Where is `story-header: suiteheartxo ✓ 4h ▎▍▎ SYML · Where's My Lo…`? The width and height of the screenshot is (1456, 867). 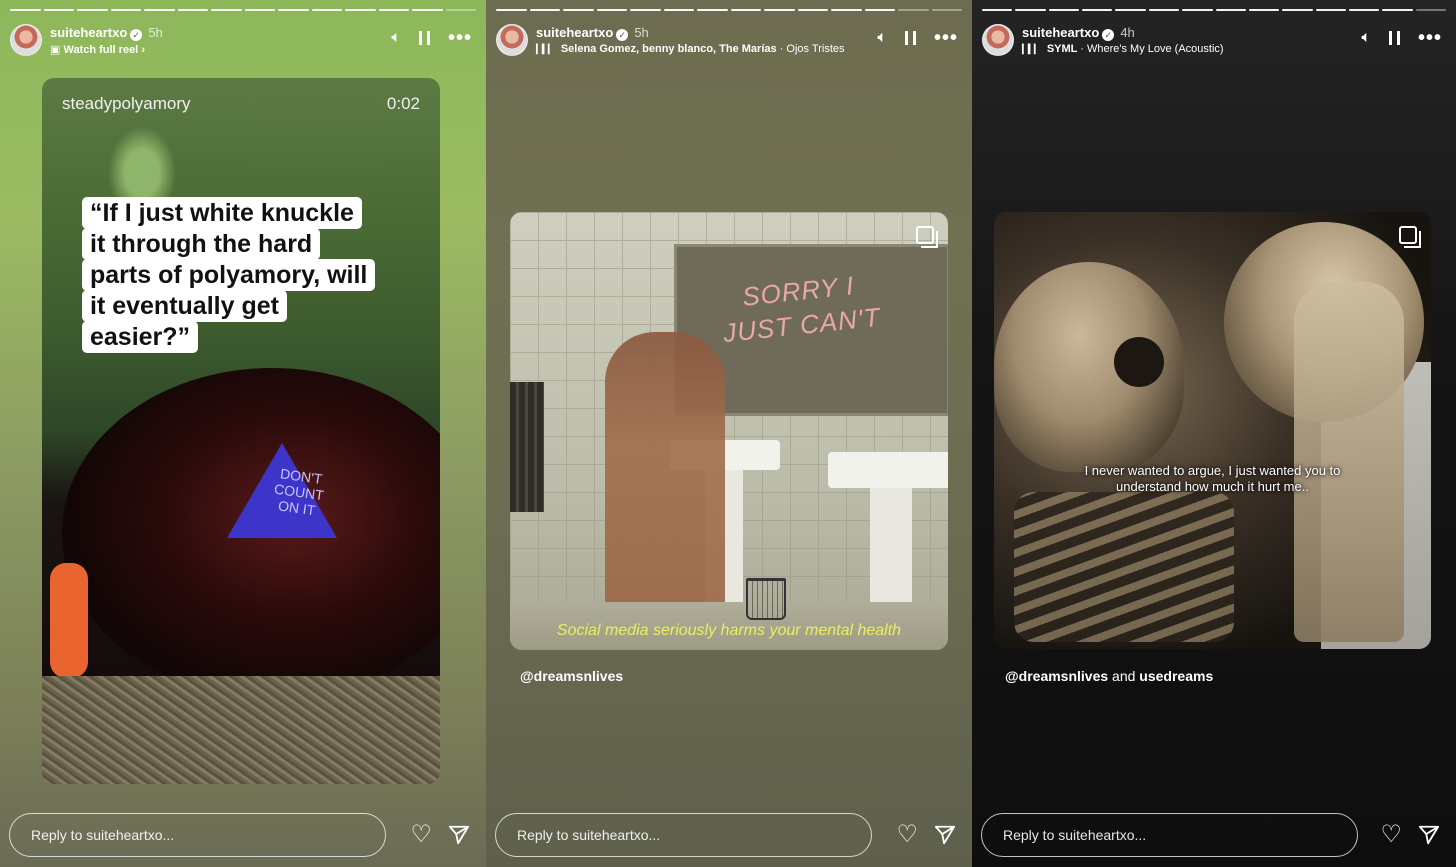
story-header: suiteheartxo ✓ 4h ▎▍▎ SYML · Where's My Lo… is located at coordinates (1212, 41).